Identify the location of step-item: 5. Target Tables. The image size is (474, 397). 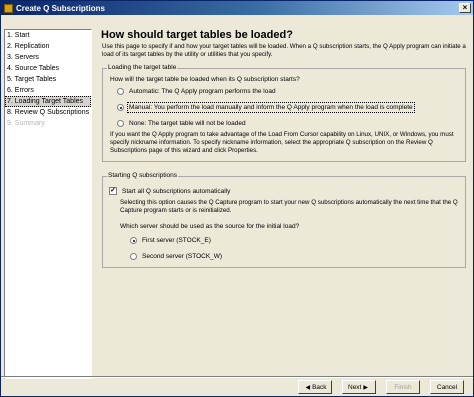
(48, 79).